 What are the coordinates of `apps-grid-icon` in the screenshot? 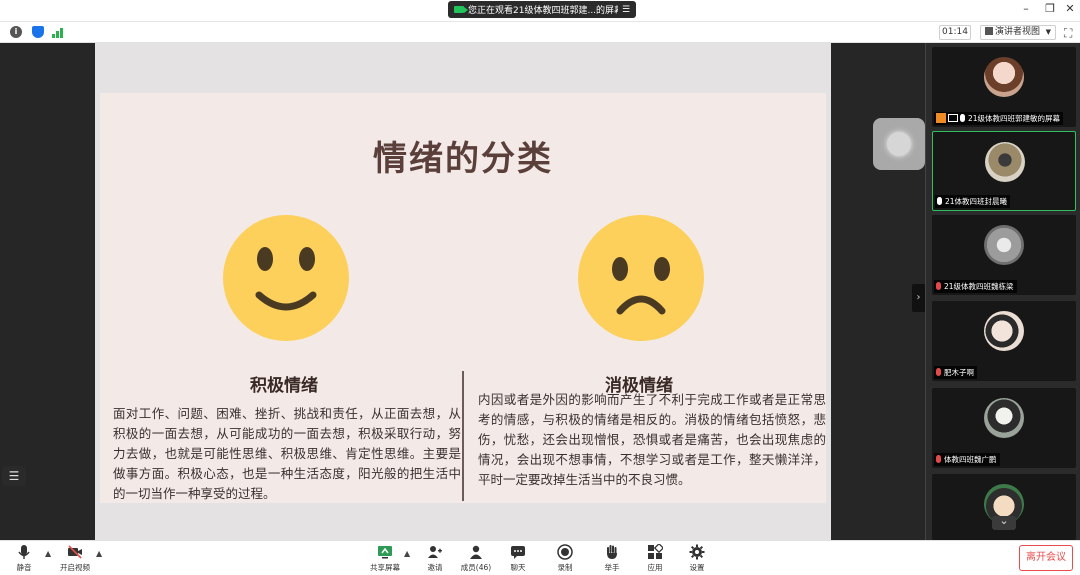 It's located at (655, 551).